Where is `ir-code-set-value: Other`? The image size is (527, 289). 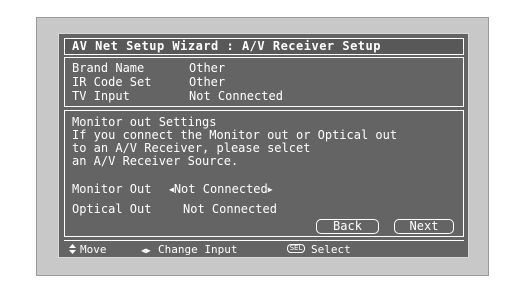 ir-code-set-value: Other is located at coordinates (207, 82).